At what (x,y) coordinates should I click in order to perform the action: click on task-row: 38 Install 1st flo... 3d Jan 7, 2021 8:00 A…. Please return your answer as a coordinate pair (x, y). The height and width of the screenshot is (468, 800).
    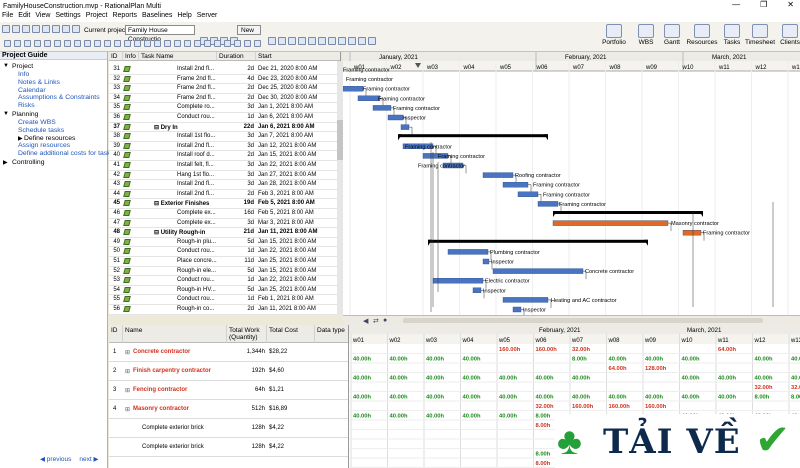
    Looking at the image, I should click on (224, 137).